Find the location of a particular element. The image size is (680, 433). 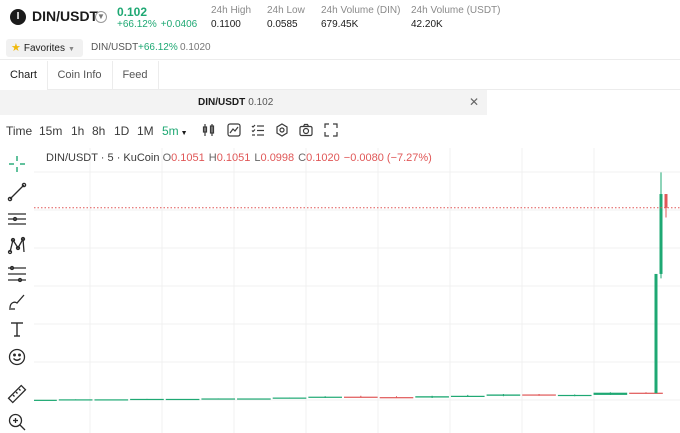

change-absolute: +0.0406 is located at coordinates (179, 24).